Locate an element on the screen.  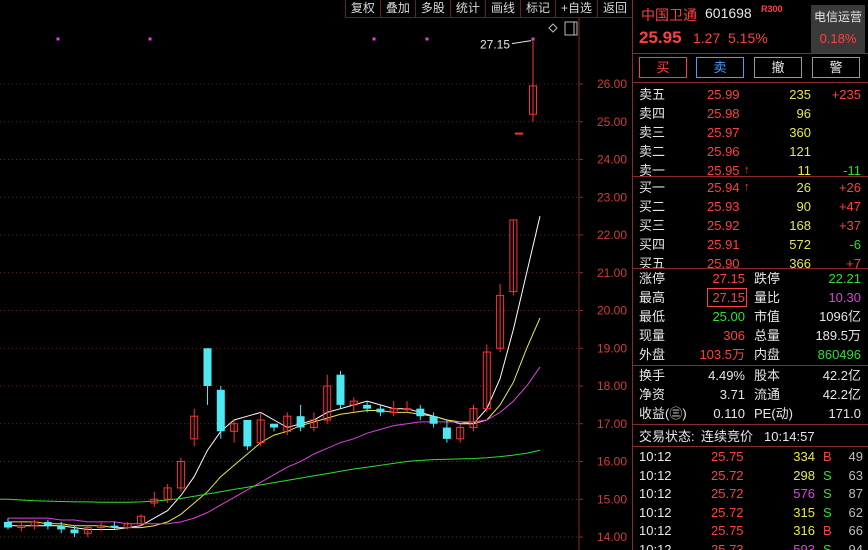
stat-label: 外盘 is located at coordinates (652, 354).